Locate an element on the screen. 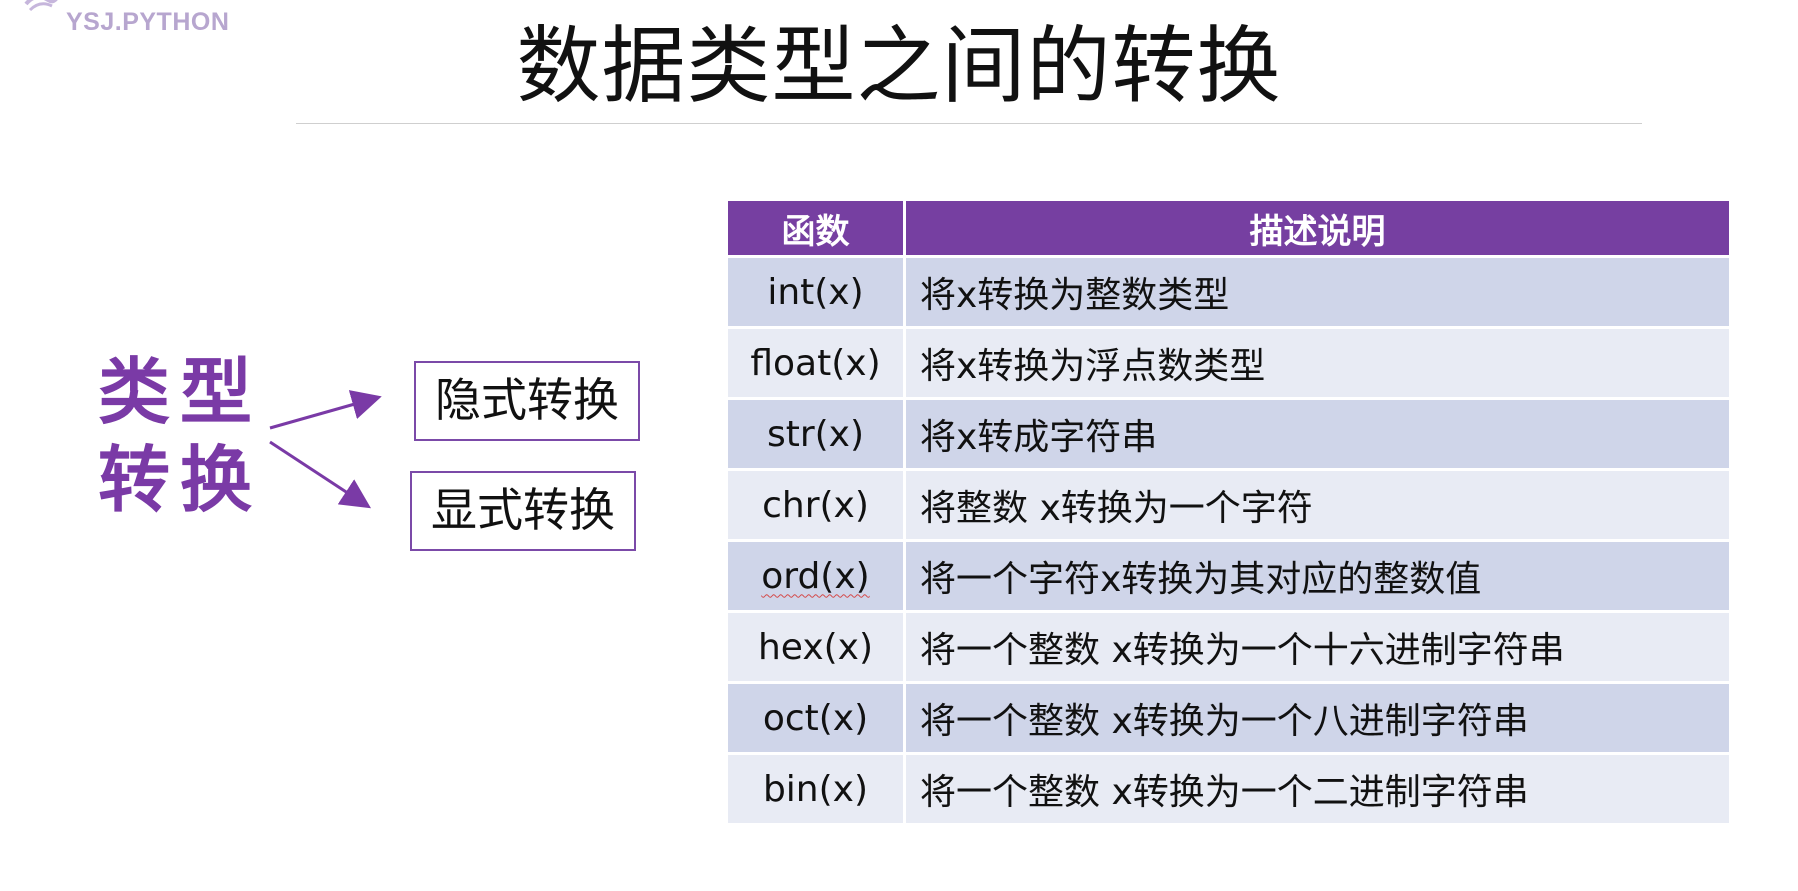  table-row: int(x) 将x转换为整数类型 is located at coordinates (1228, 292).